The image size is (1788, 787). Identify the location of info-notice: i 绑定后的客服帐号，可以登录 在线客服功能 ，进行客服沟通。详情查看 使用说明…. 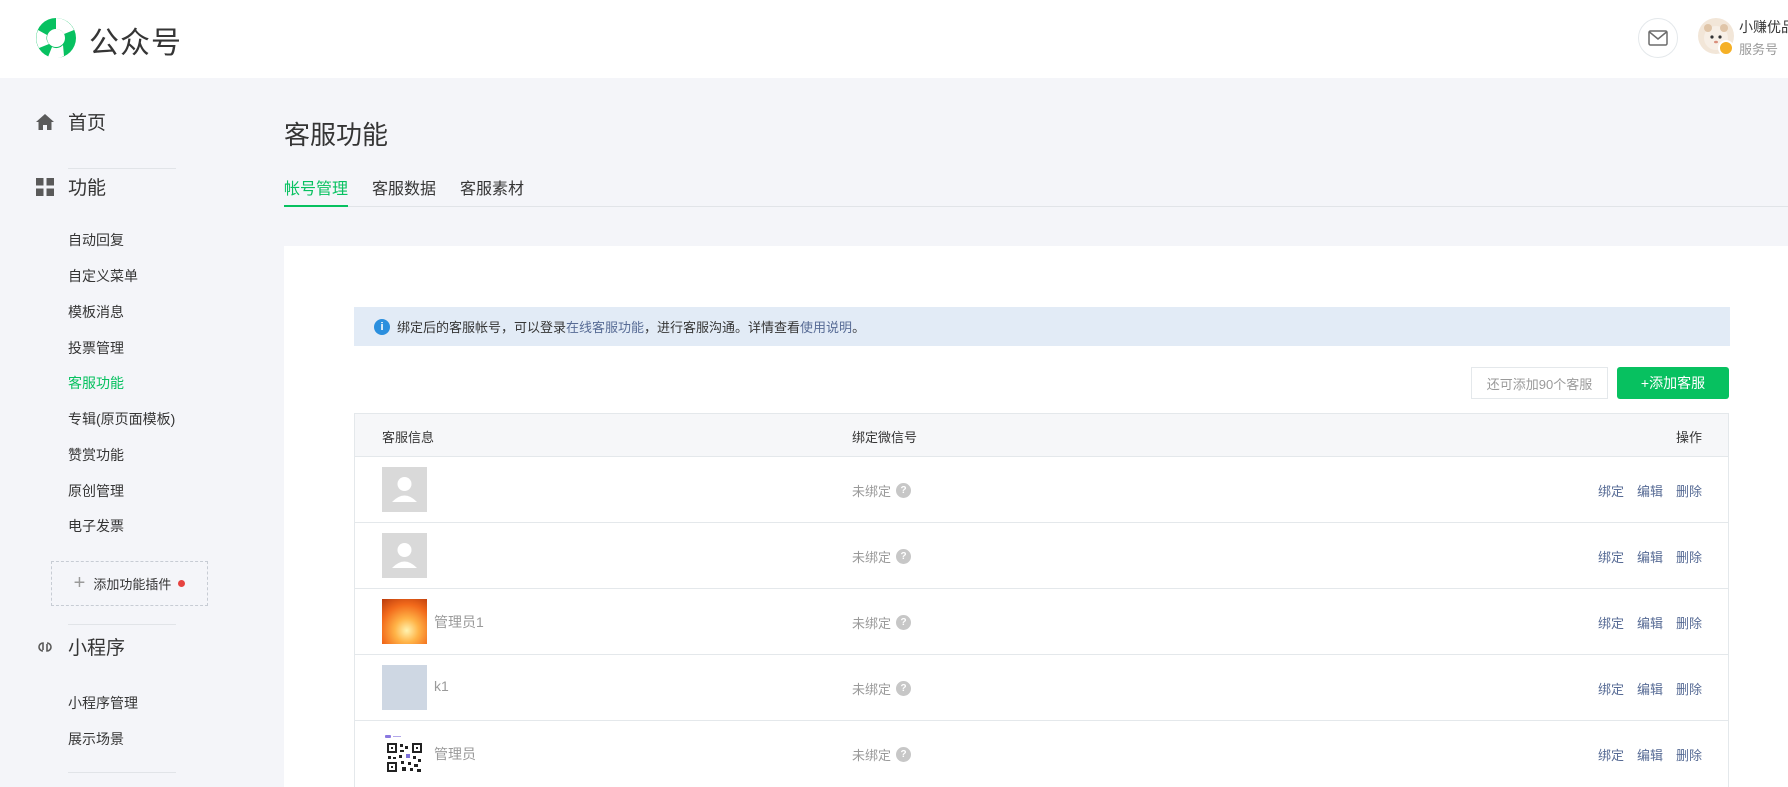
(1042, 326).